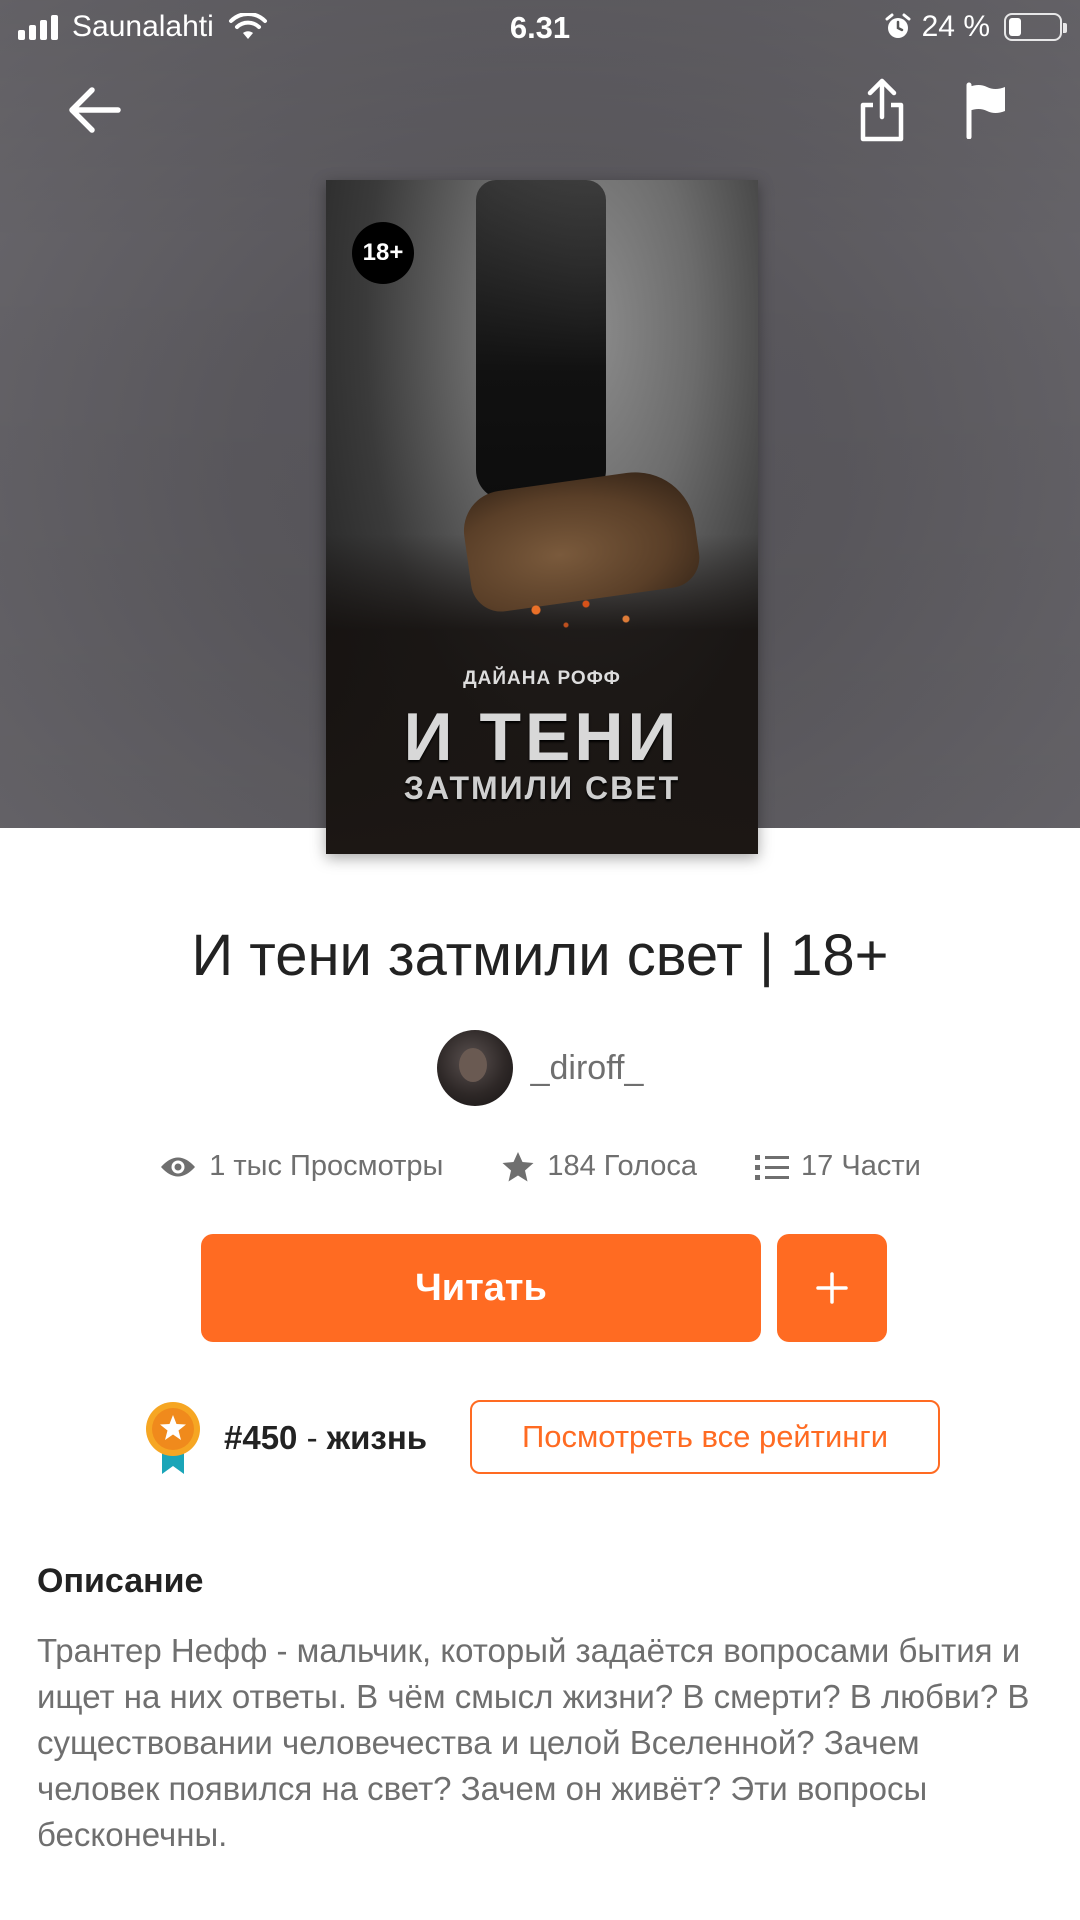 This screenshot has width=1080, height=1920. What do you see at coordinates (518, 1166) in the screenshot?
I see `star-icon` at bounding box center [518, 1166].